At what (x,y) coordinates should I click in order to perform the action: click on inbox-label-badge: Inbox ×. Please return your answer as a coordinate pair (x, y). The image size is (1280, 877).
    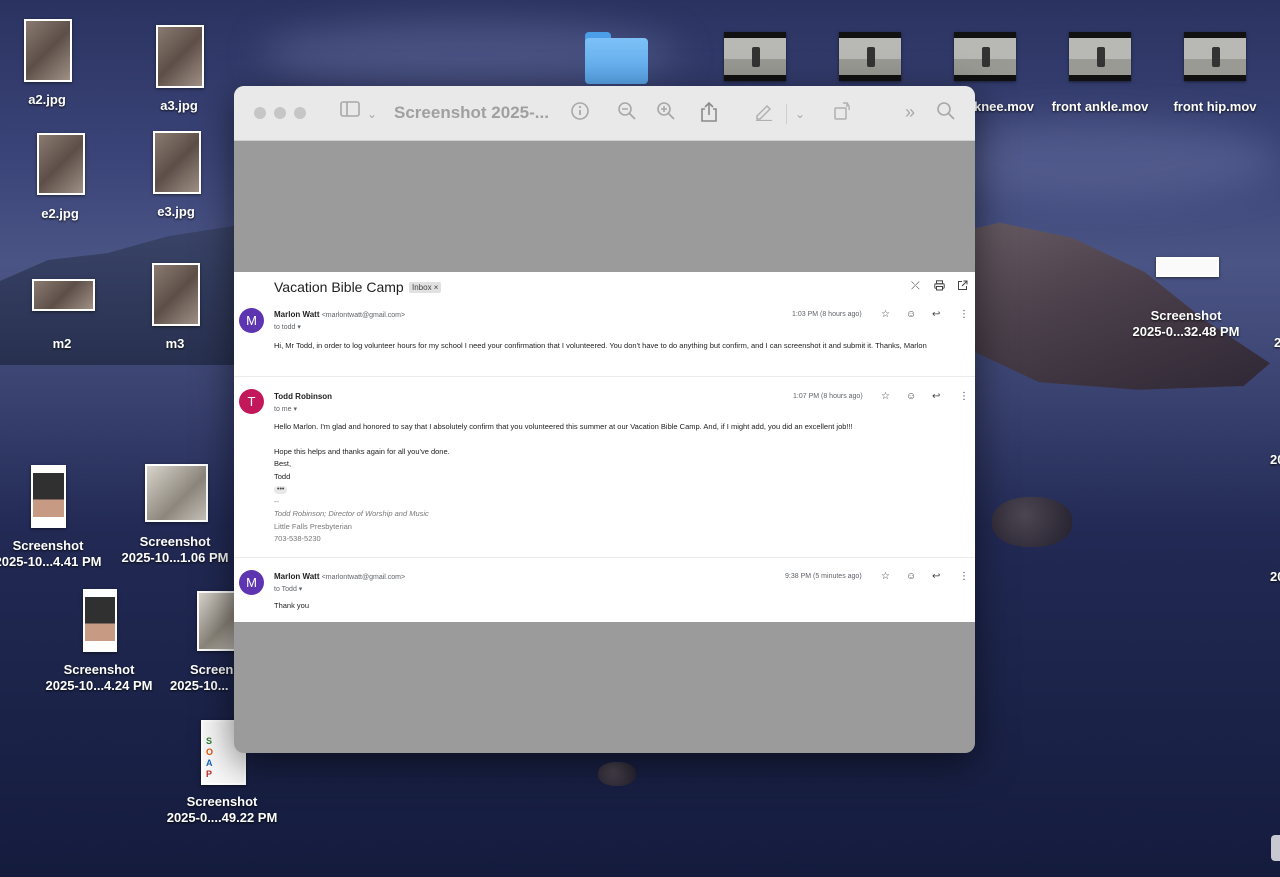
    Looking at the image, I should click on (425, 287).